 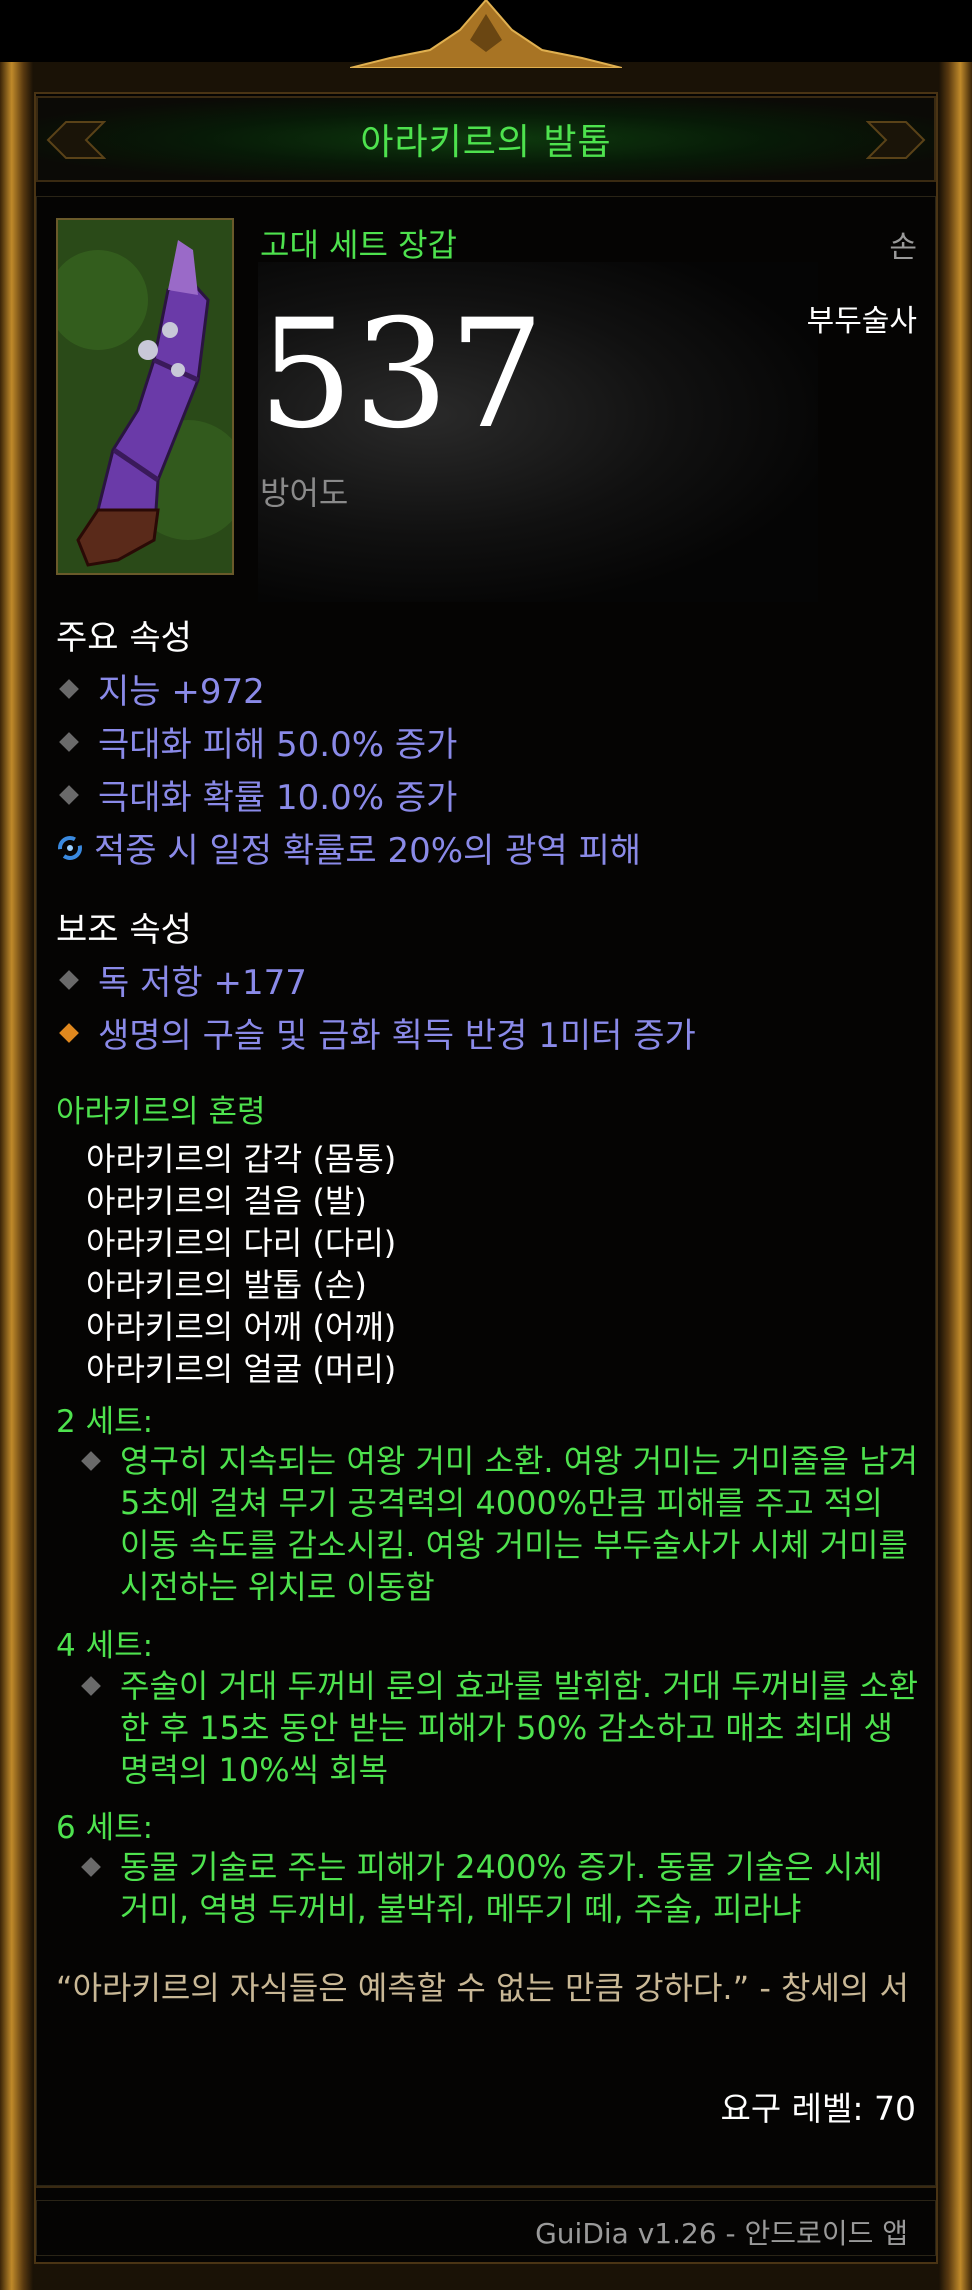 What do you see at coordinates (241, 1327) in the screenshot?
I see `set-piece: 아라키르의 어깨 (어깨)` at bounding box center [241, 1327].